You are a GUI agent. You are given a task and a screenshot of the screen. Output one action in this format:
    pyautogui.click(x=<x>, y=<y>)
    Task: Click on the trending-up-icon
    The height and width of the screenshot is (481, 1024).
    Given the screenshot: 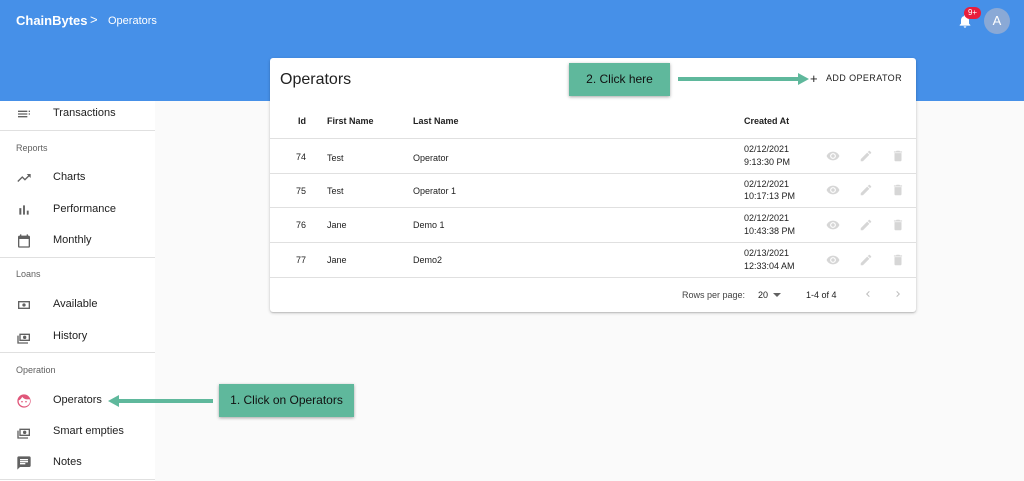 What is the action you would take?
    pyautogui.click(x=24, y=178)
    